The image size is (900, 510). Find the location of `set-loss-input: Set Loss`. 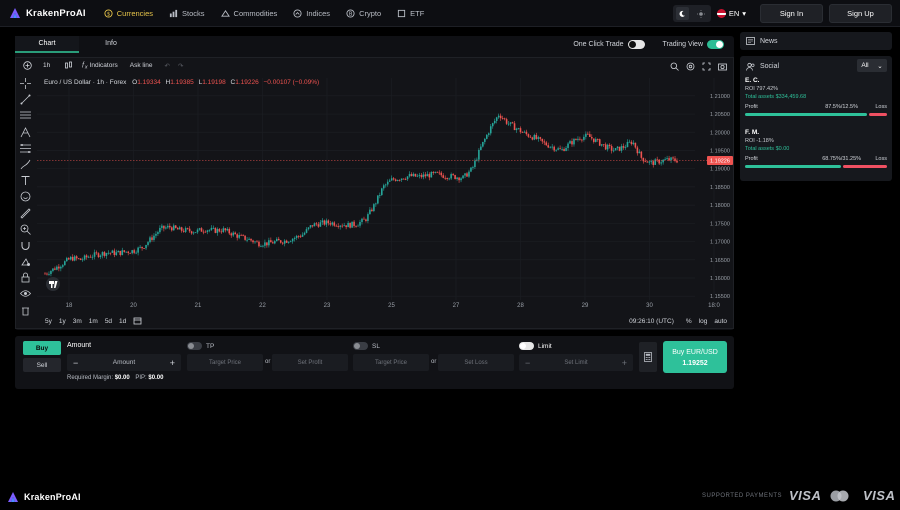

set-loss-input: Set Loss is located at coordinates (476, 362).